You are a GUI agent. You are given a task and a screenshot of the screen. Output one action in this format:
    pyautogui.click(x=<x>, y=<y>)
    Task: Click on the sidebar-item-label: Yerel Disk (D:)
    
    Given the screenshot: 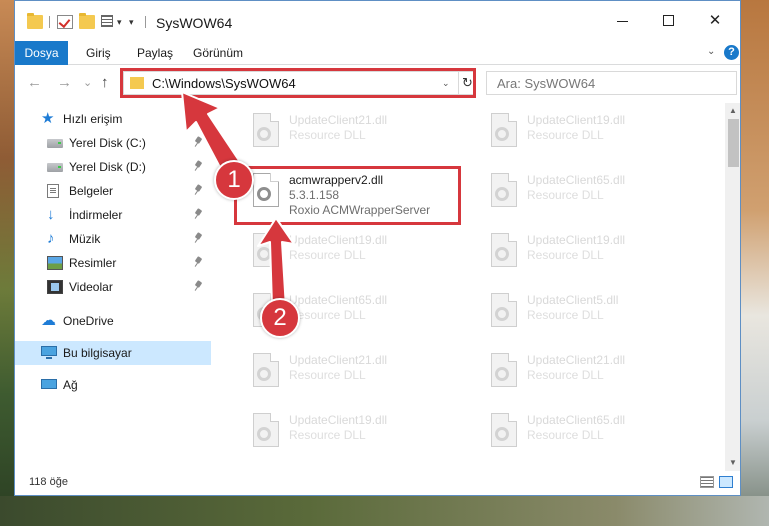 What is the action you would take?
    pyautogui.click(x=107, y=167)
    